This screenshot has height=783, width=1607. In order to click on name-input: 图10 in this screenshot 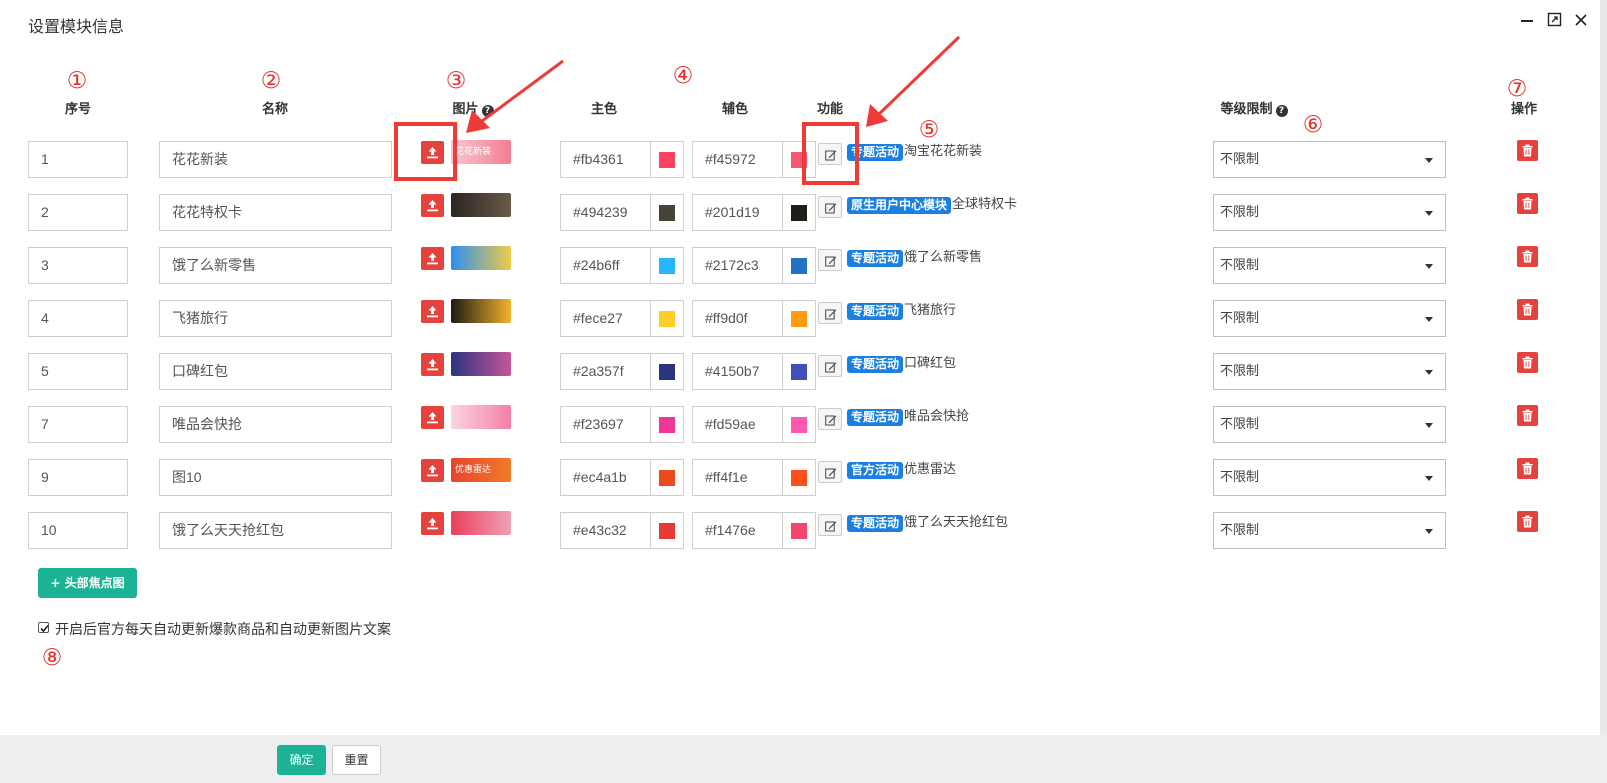, I will do `click(275, 477)`.